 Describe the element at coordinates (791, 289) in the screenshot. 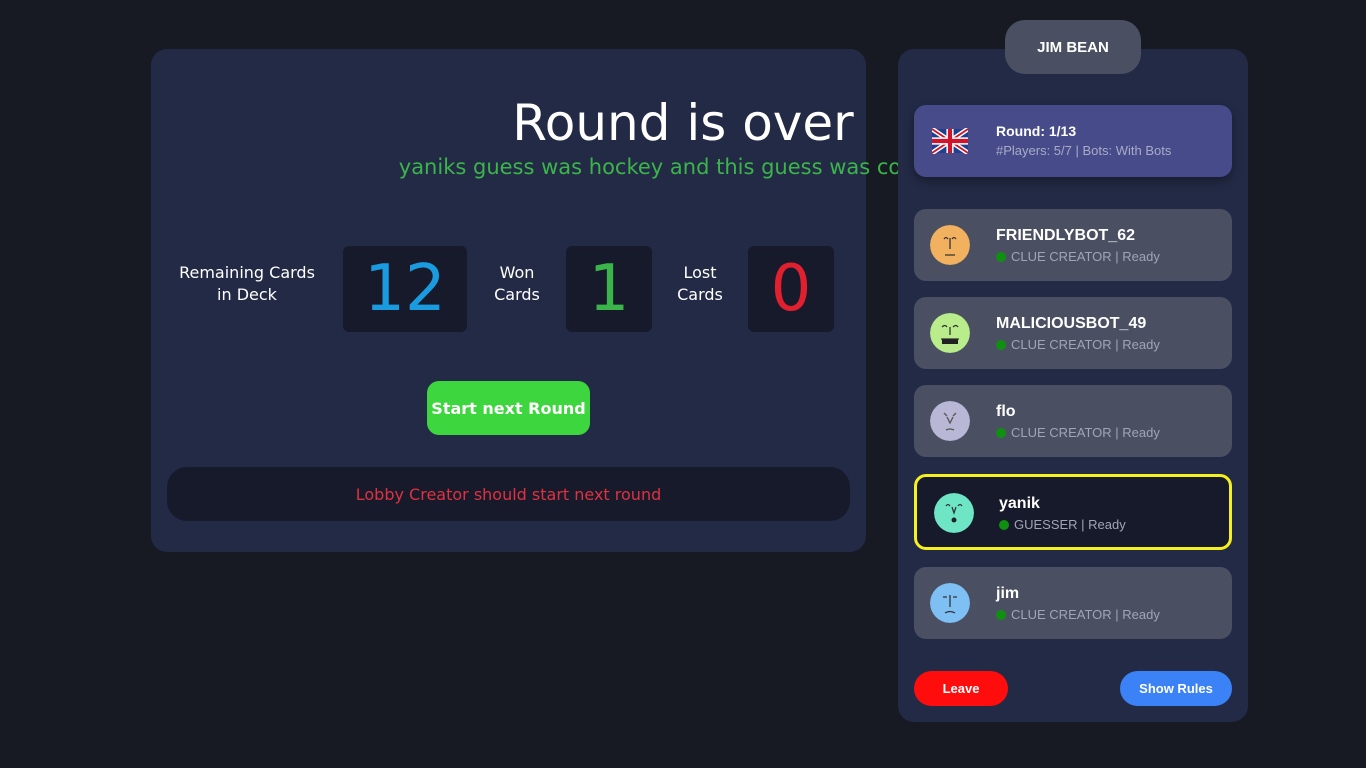

I see `lost-cards-value: 0` at that location.